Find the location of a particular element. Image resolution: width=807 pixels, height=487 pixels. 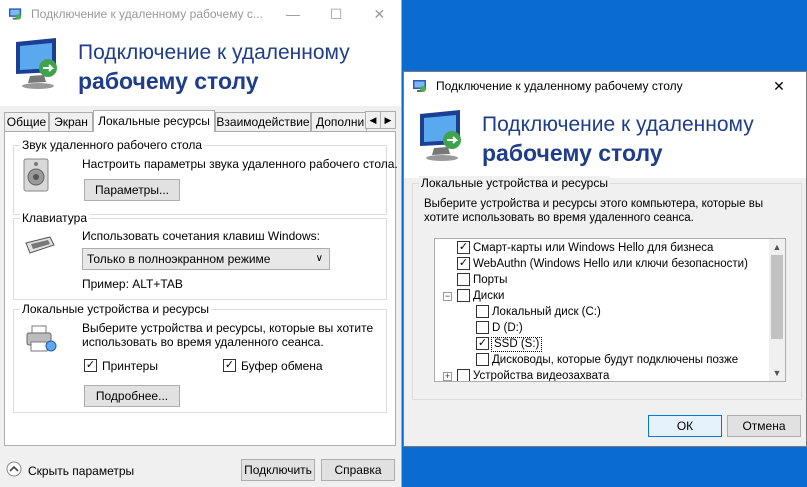

printers-label: Принтеры is located at coordinates (130, 366).